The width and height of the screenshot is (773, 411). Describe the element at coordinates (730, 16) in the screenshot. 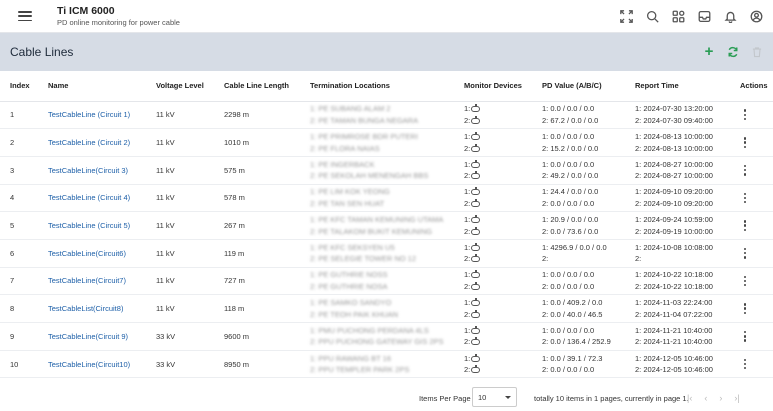

I see `bell-icon` at that location.